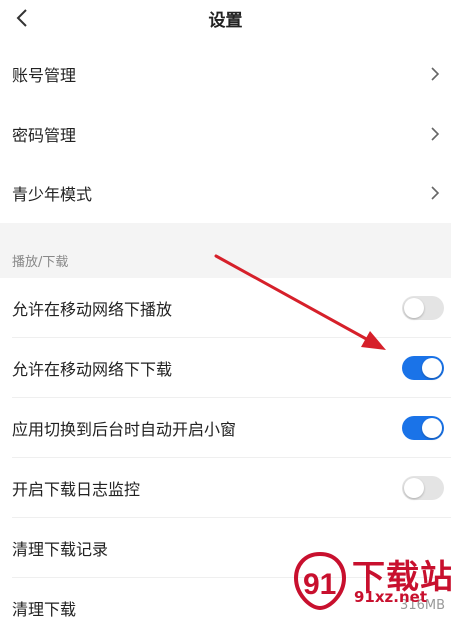  I want to click on mini-window-toggle, so click(423, 427).